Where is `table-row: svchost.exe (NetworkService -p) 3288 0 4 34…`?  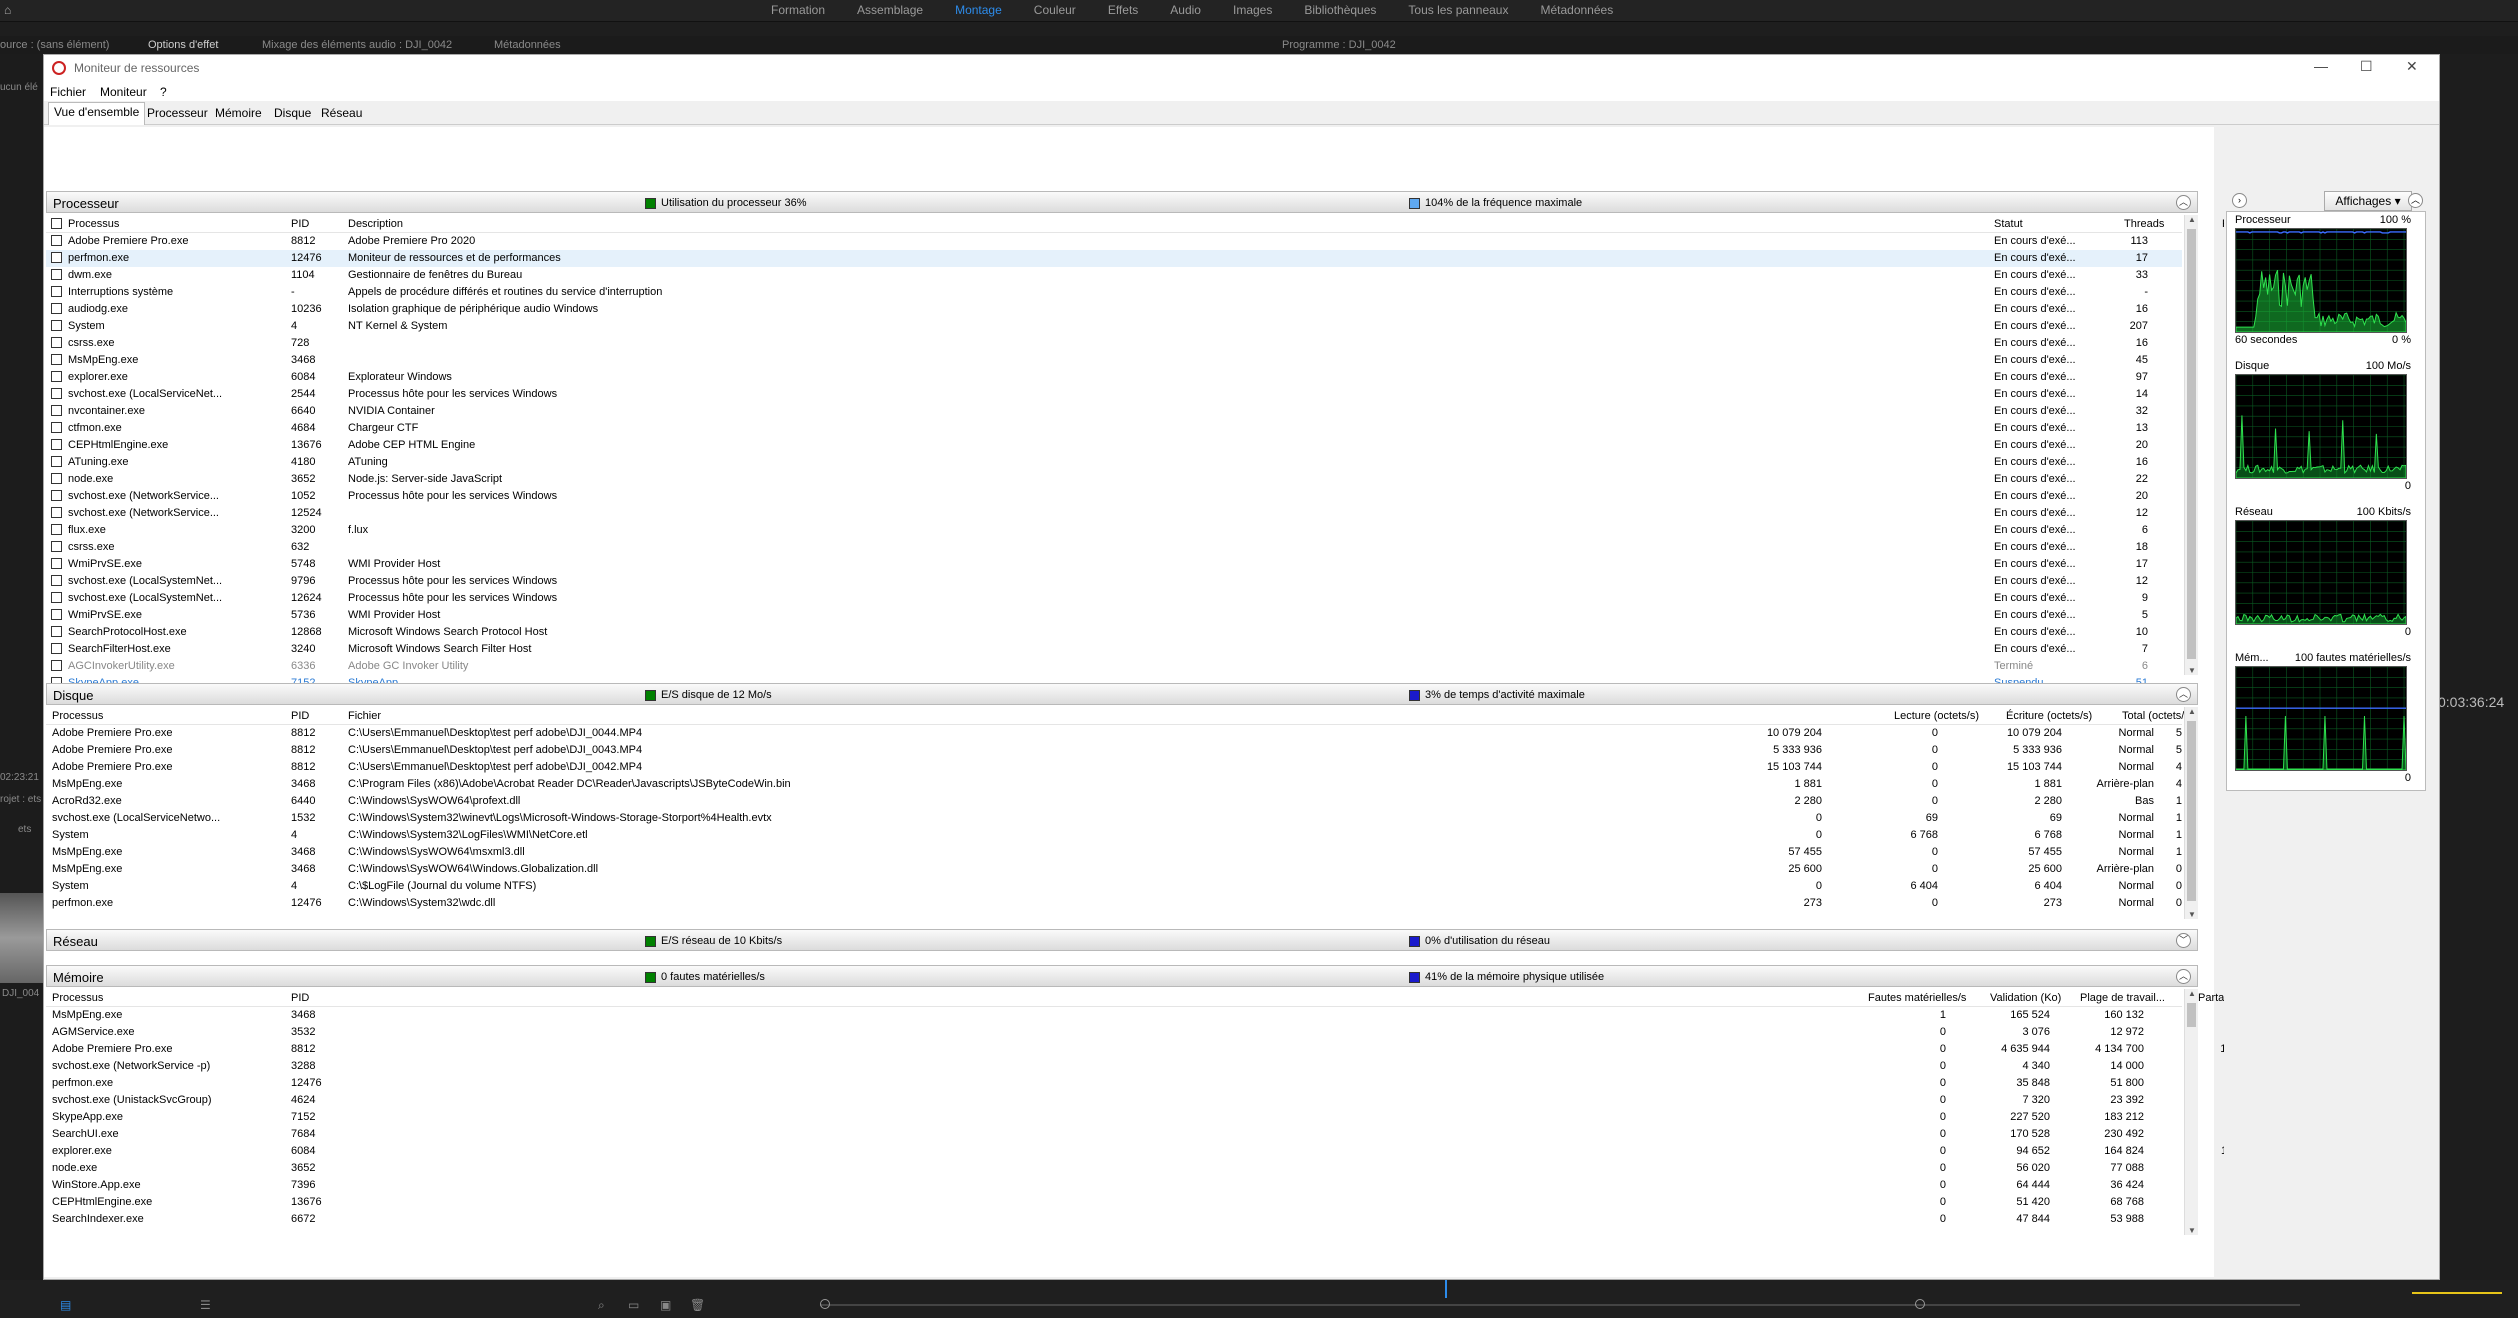
table-row: svchost.exe (NetworkService -p) 3288 0 4 34… is located at coordinates (1207, 1066).